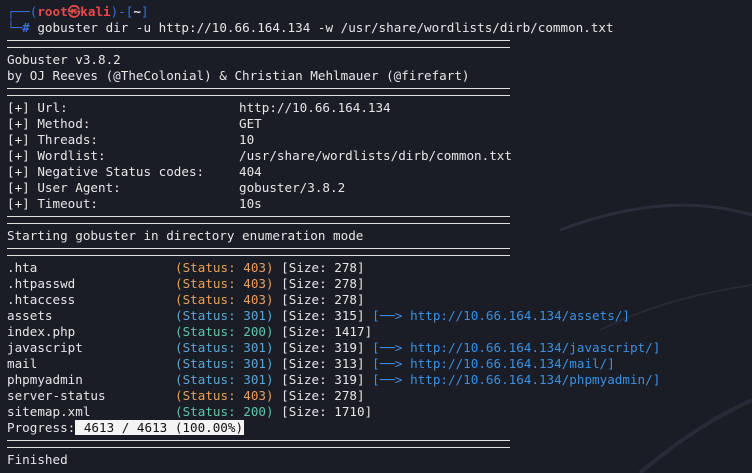  Describe the element at coordinates (315, 107) in the screenshot. I see `config-value: http://10.66.164.134` at that location.